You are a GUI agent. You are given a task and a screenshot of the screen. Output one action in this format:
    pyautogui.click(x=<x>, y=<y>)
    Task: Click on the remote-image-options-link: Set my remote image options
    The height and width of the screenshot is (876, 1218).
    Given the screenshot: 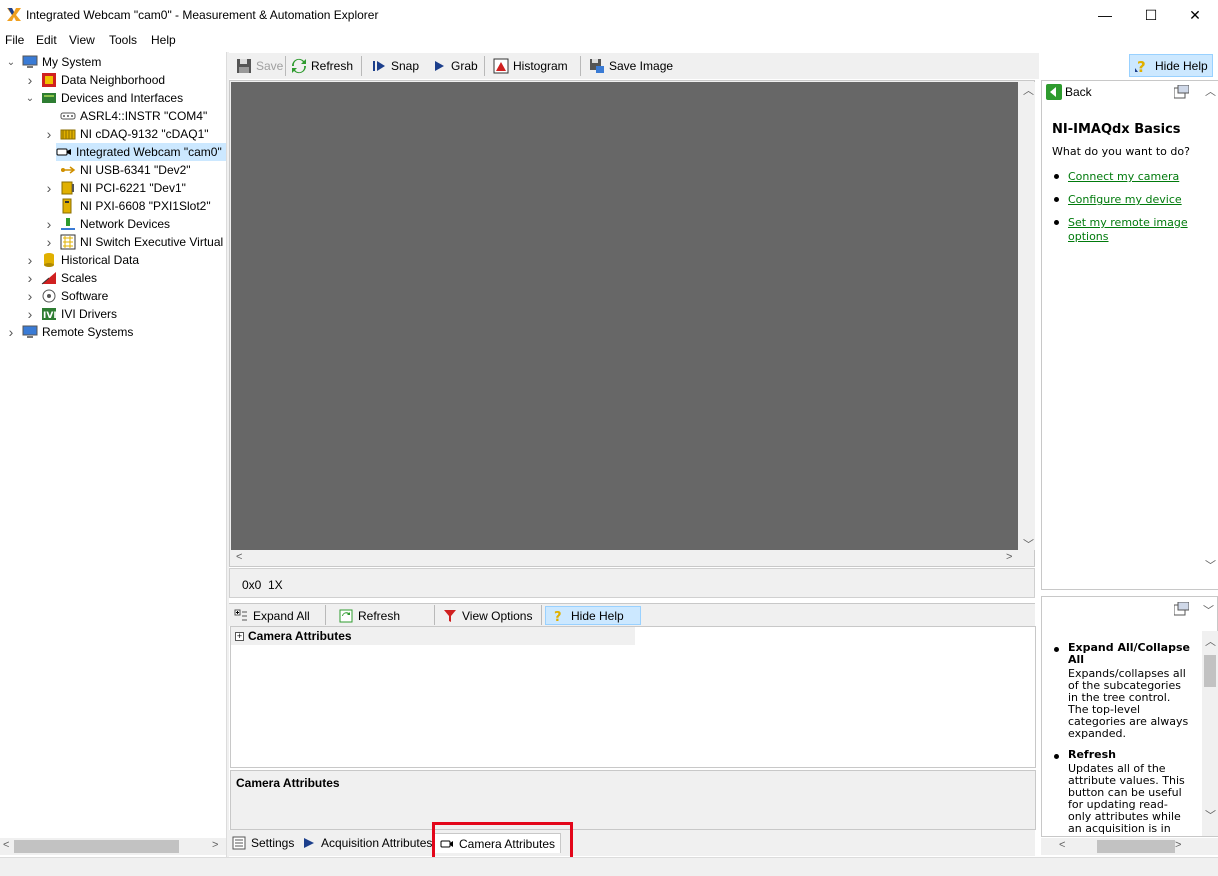 What is the action you would take?
    pyautogui.click(x=1132, y=230)
    